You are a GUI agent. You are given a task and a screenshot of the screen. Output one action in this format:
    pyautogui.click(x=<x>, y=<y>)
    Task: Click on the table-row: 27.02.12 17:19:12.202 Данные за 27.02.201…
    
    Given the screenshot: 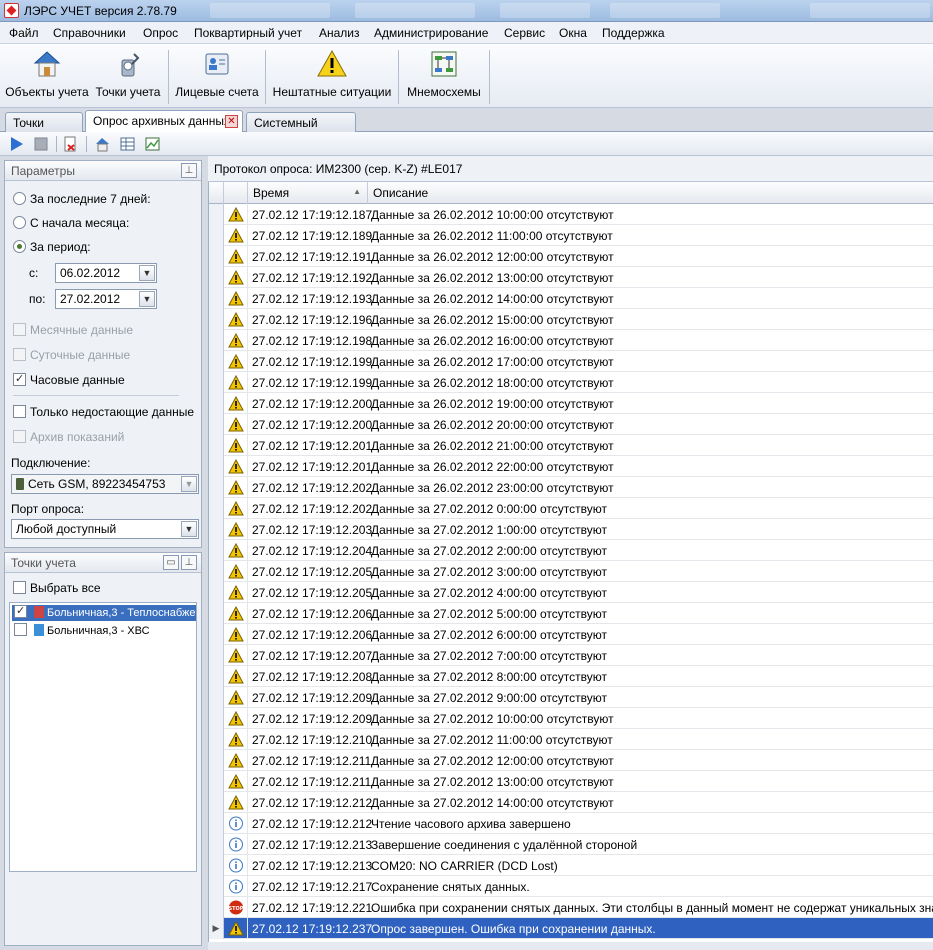 What is the action you would take?
    pyautogui.click(x=571, y=508)
    